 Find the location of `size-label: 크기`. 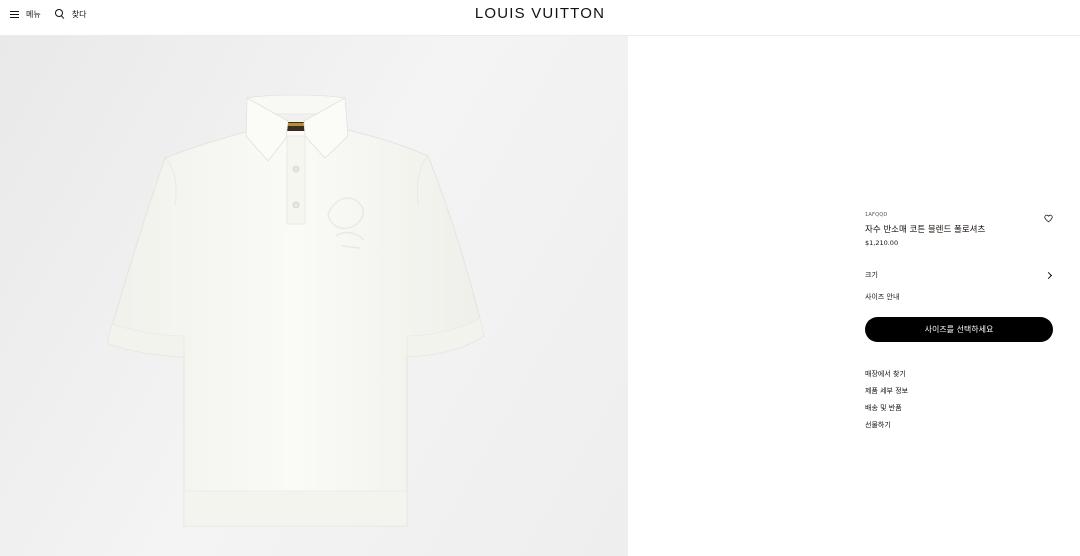

size-label: 크기 is located at coordinates (871, 275).